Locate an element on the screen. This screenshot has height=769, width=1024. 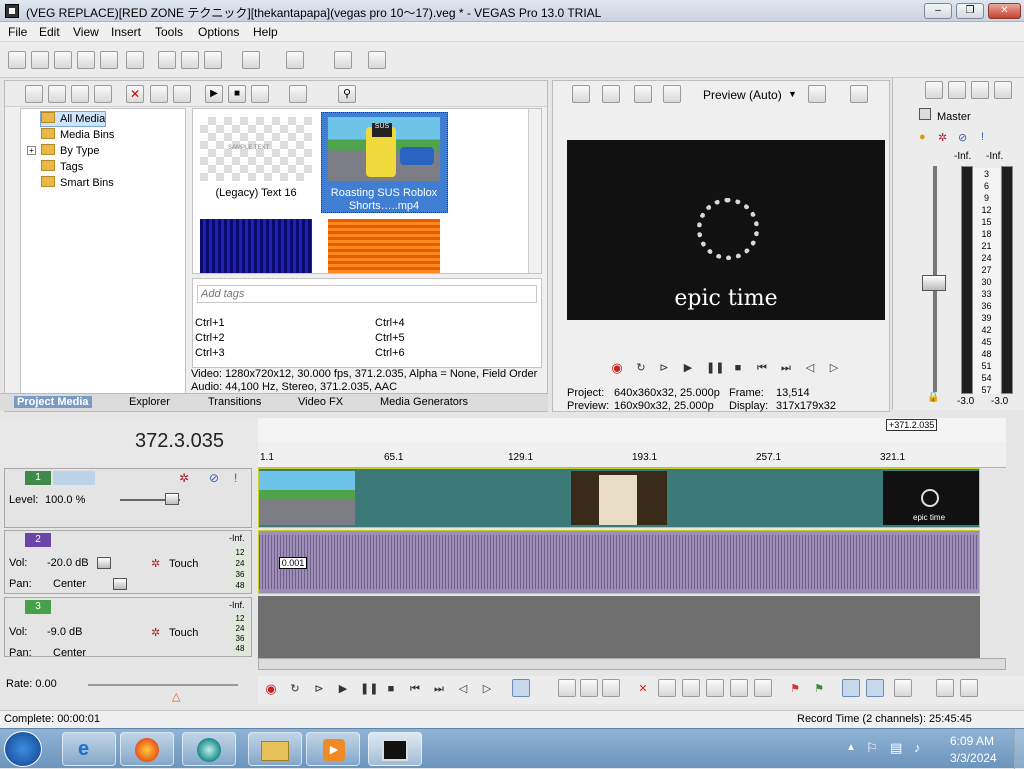
video-clip-roblox is located at coordinates (307, 498).